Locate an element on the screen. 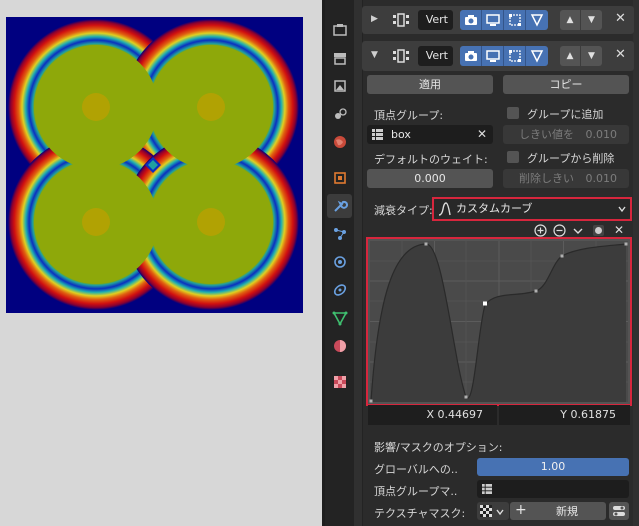 This screenshot has width=639, height=526. tab-material is located at coordinates (339, 346).